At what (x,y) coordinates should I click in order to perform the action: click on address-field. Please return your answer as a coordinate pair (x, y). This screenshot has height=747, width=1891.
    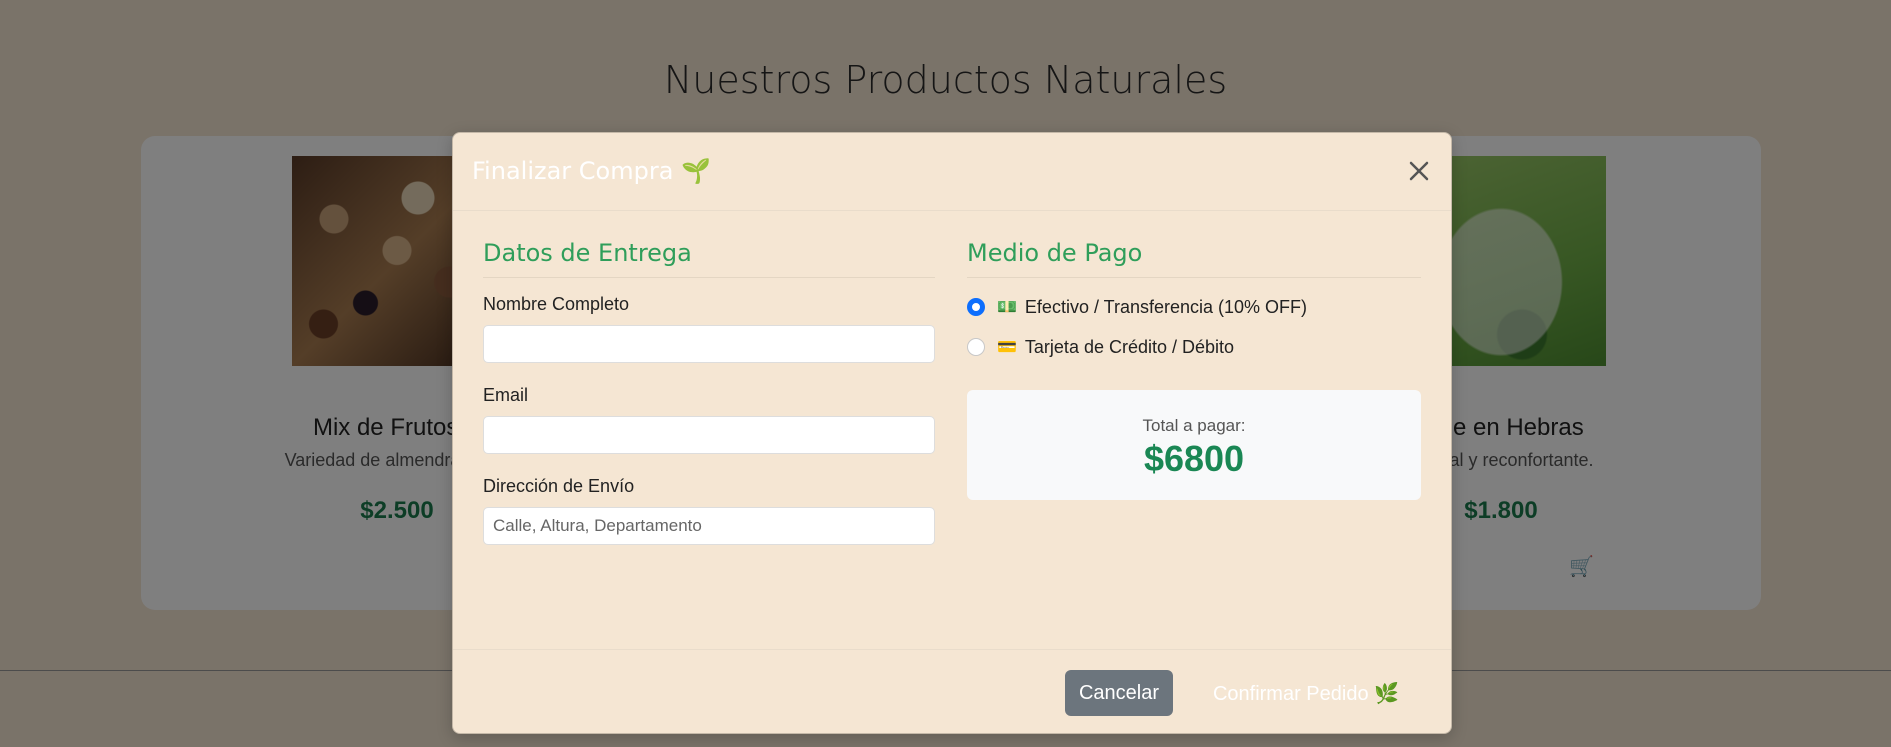
    Looking at the image, I should click on (709, 526).